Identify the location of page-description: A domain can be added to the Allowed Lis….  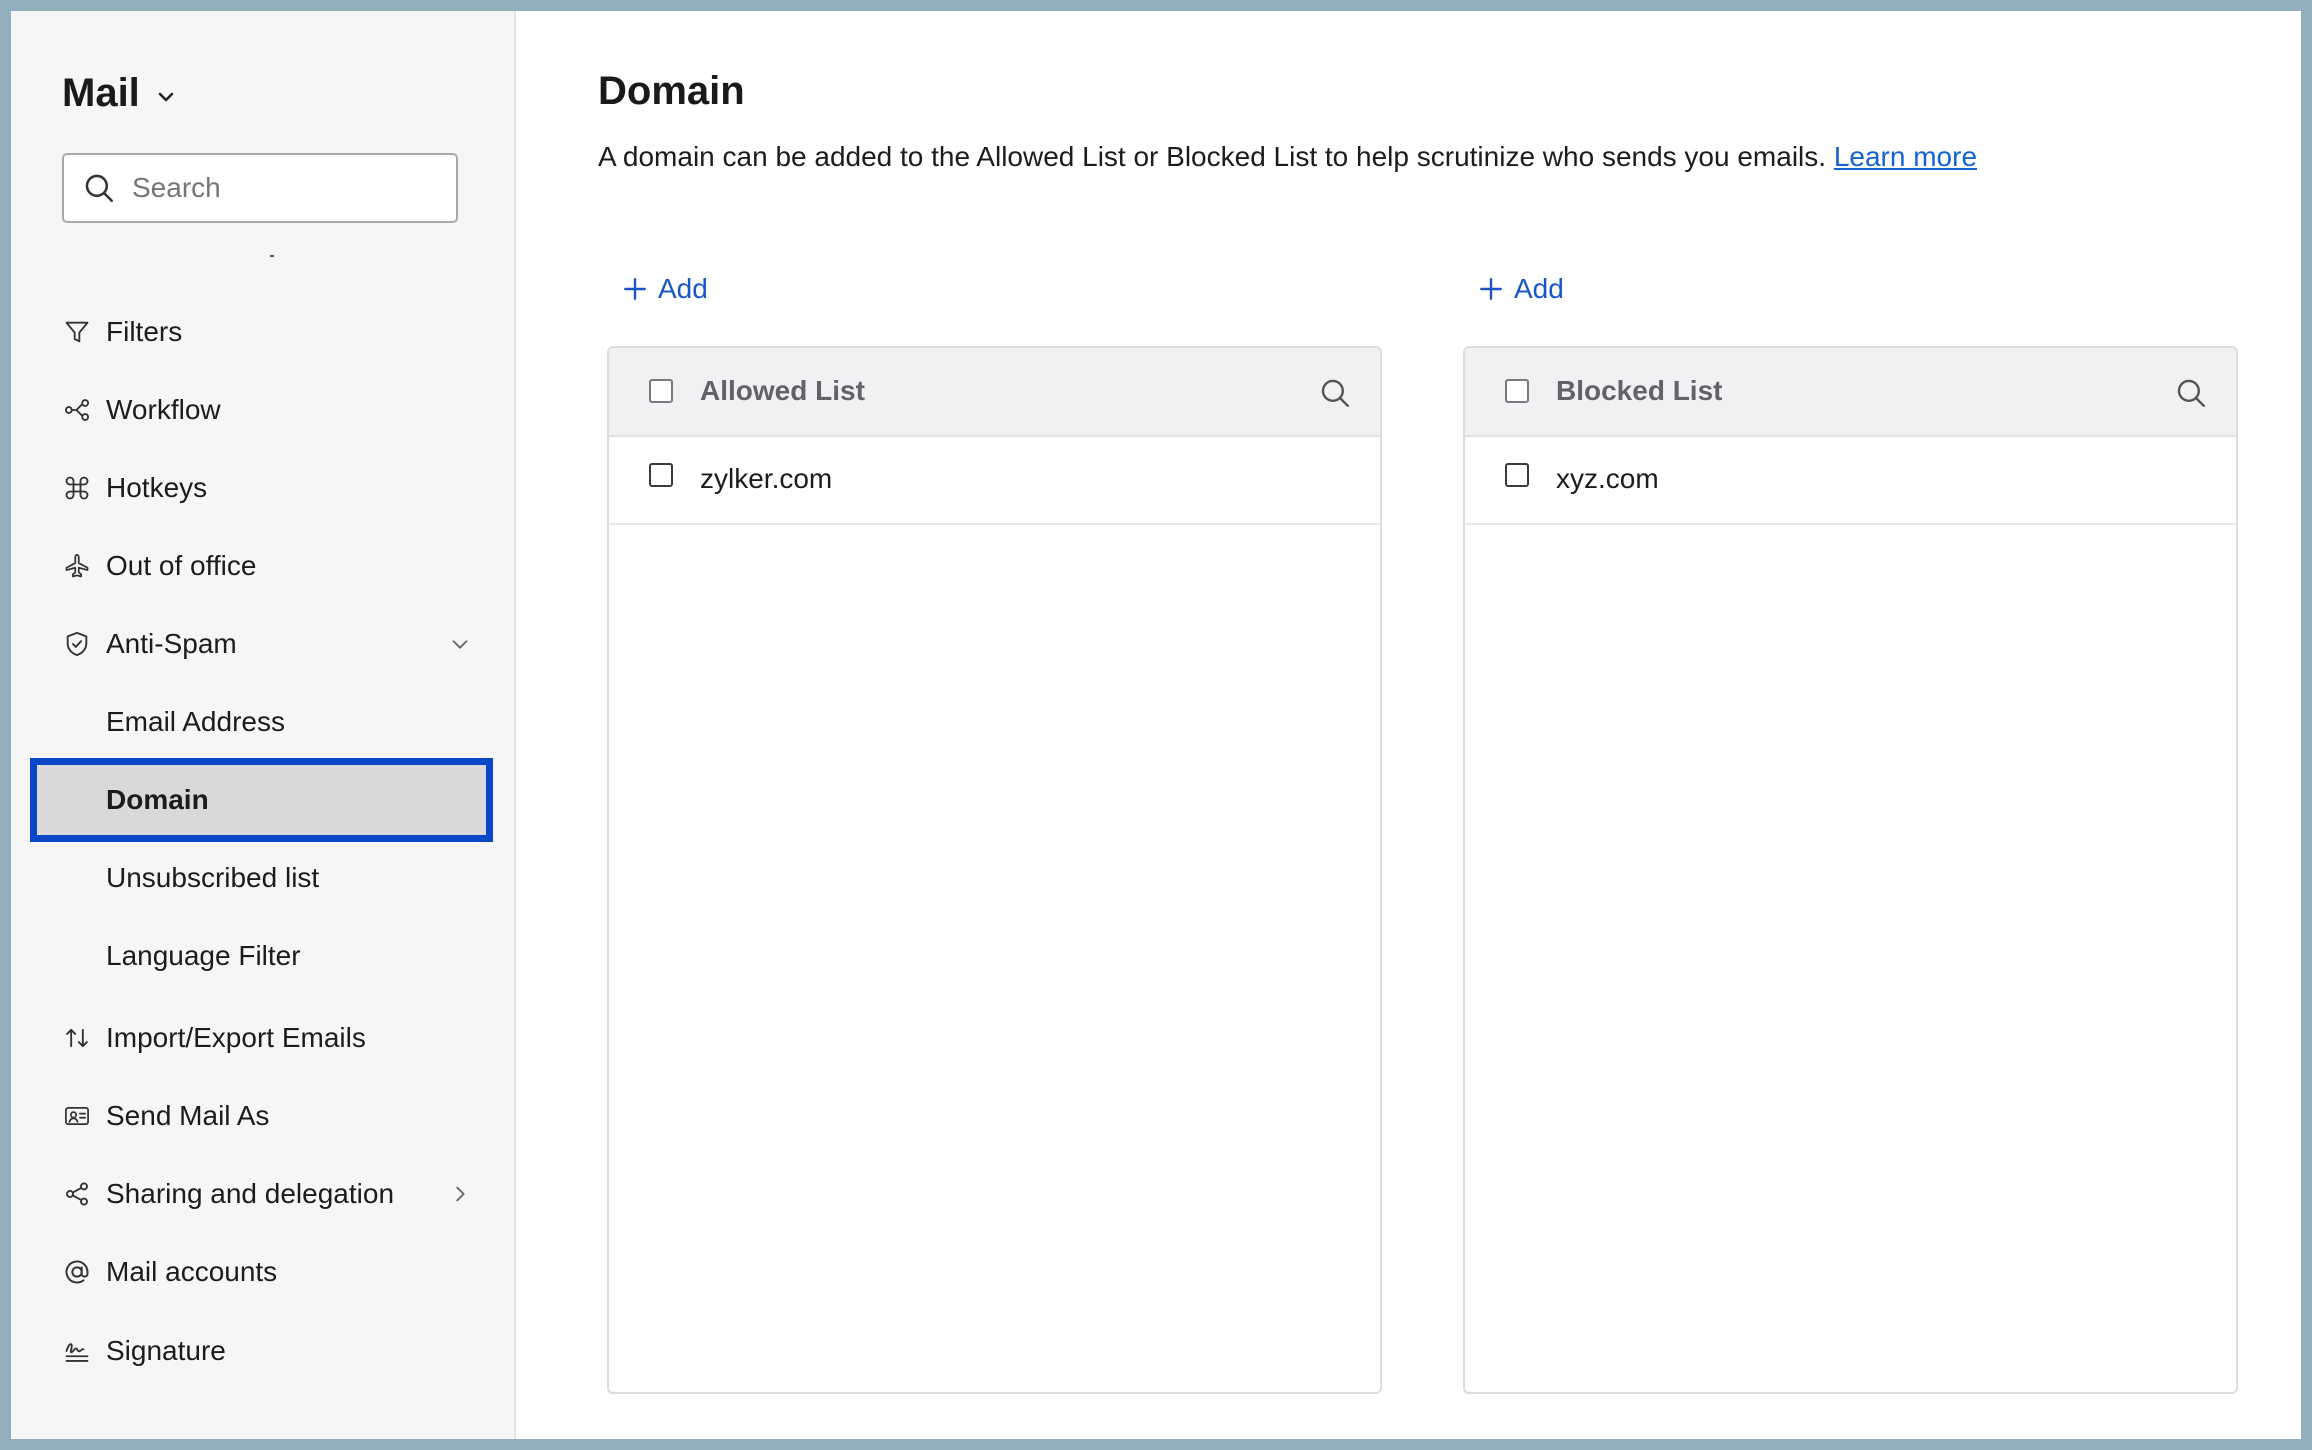
(1287, 157).